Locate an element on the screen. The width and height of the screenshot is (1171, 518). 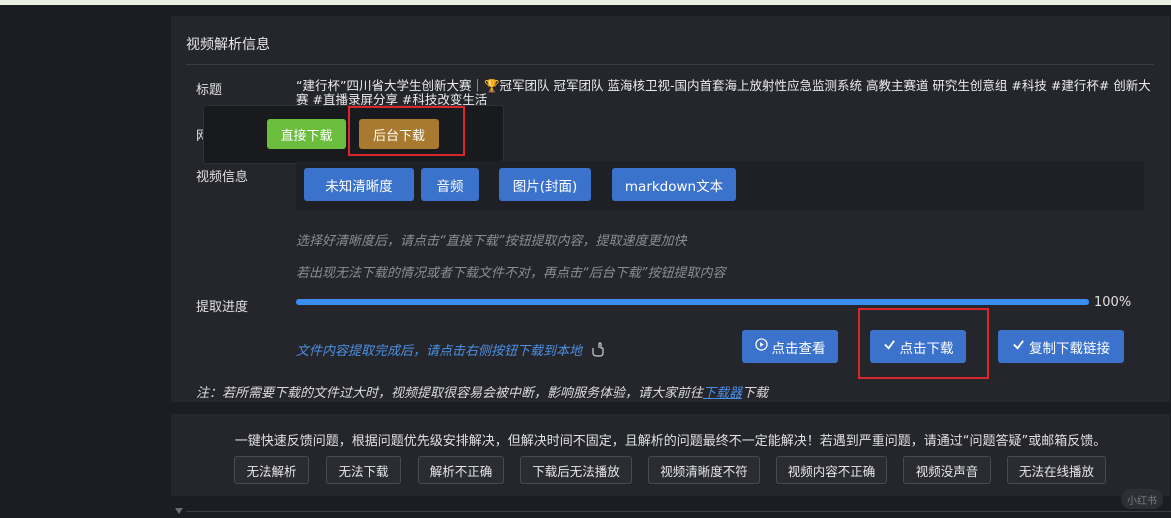
feedback-button-content-incorrect: 视频内容不正确 is located at coordinates (831, 470).